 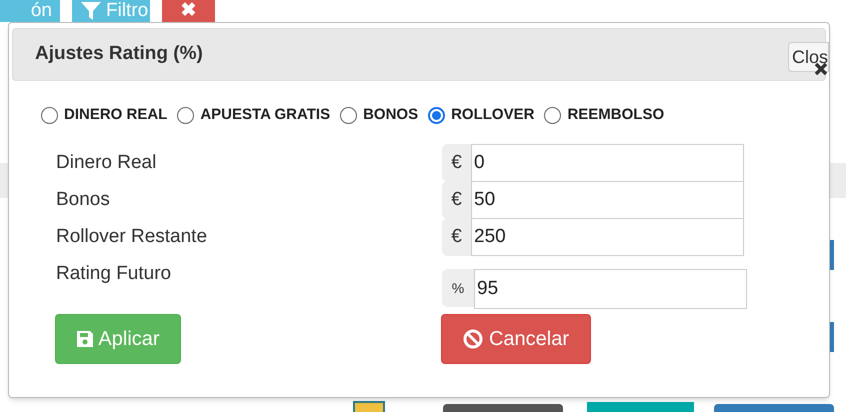 What do you see at coordinates (390, 115) in the screenshot?
I see `radio-label: BONOS` at bounding box center [390, 115].